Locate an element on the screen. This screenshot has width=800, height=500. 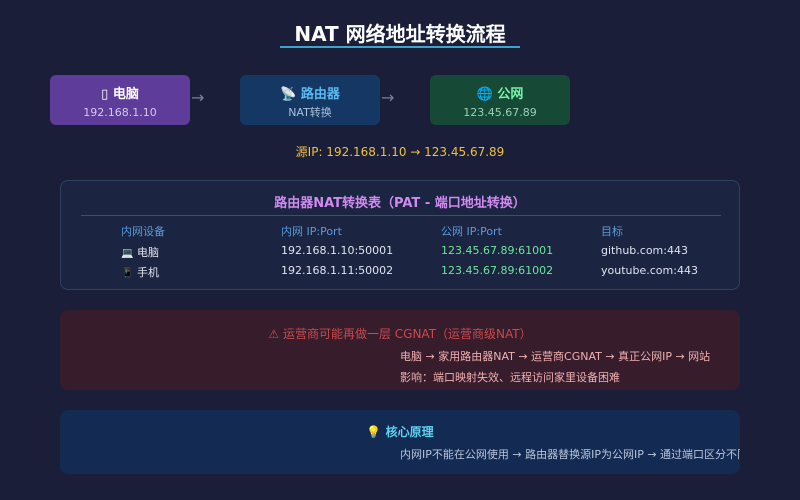
router-node-sub: NAT转换 is located at coordinates (310, 112).